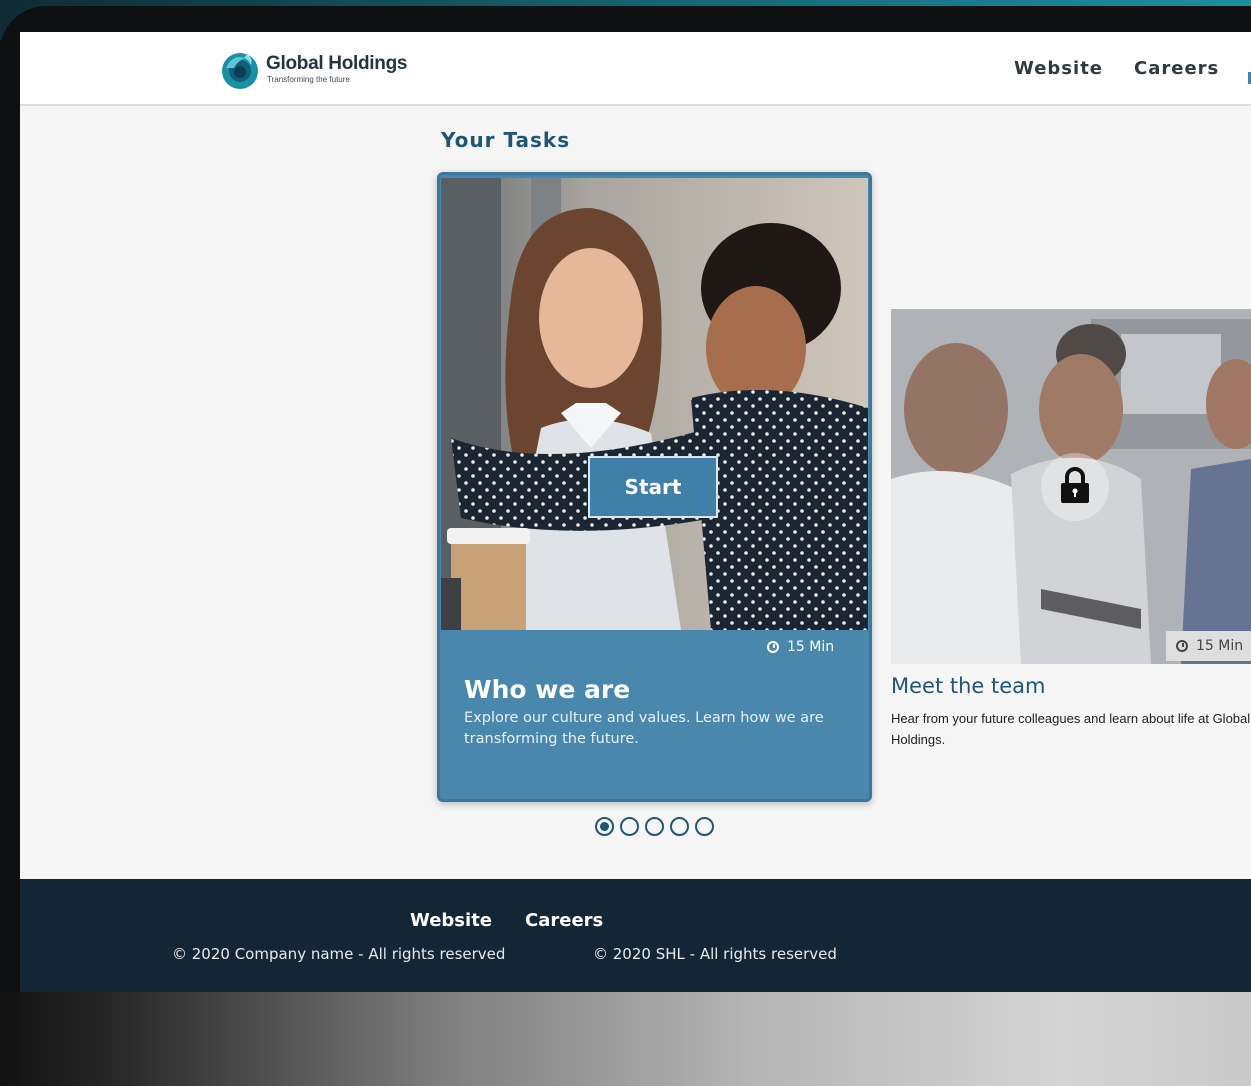  I want to click on start-task-button: Start, so click(653, 487).